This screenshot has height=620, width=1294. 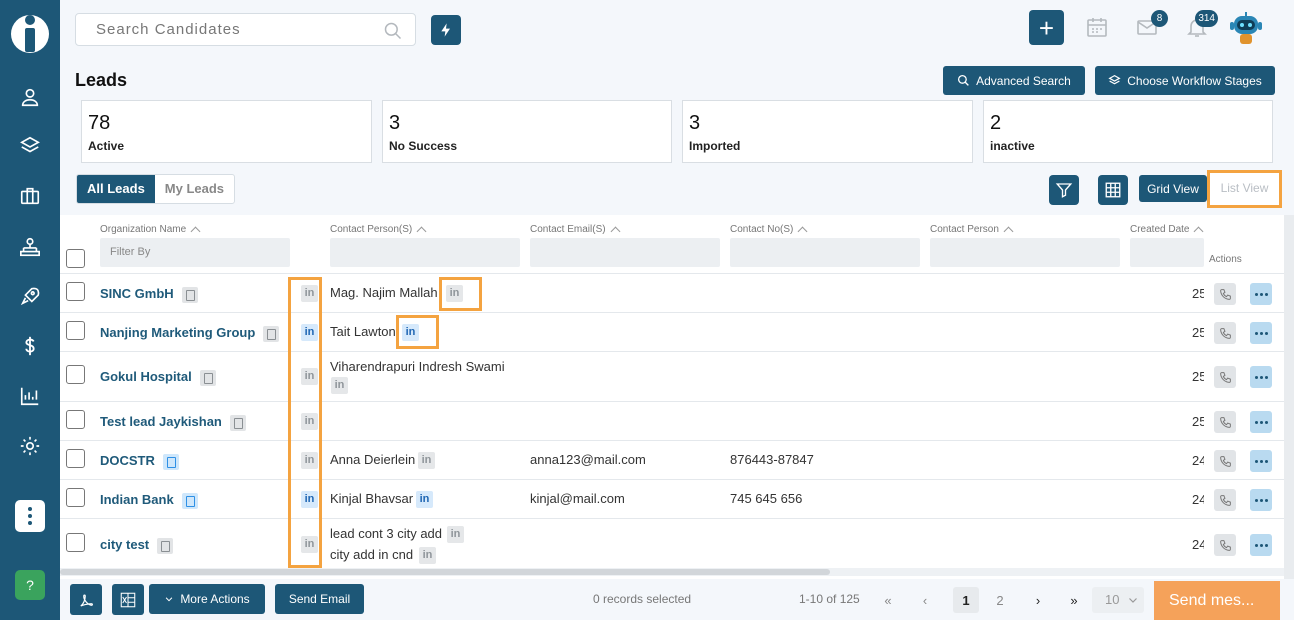 What do you see at coordinates (1113, 190) in the screenshot?
I see `grid-icon` at bounding box center [1113, 190].